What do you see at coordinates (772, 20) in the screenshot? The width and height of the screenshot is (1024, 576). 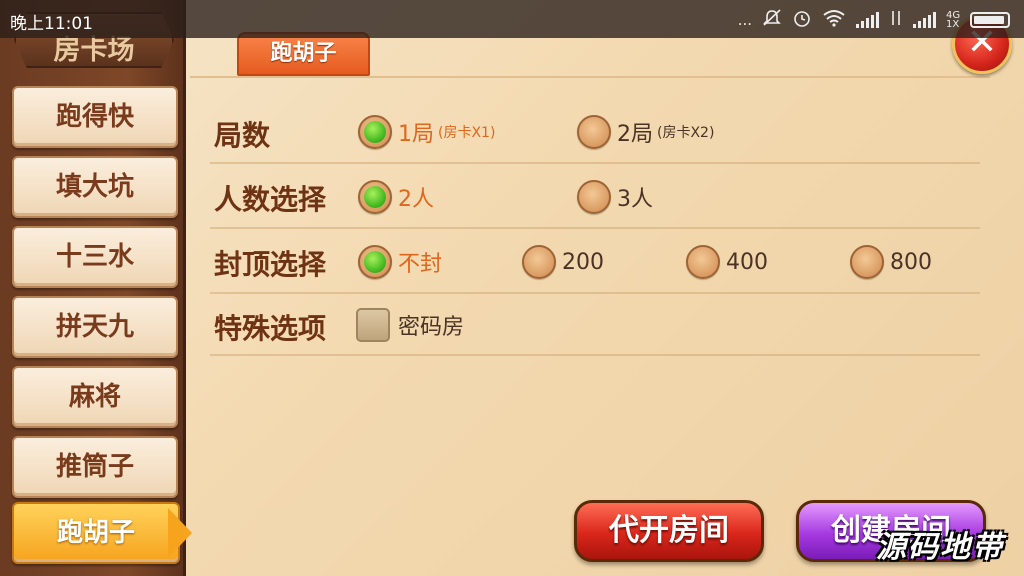 I see `mute-icon` at bounding box center [772, 20].